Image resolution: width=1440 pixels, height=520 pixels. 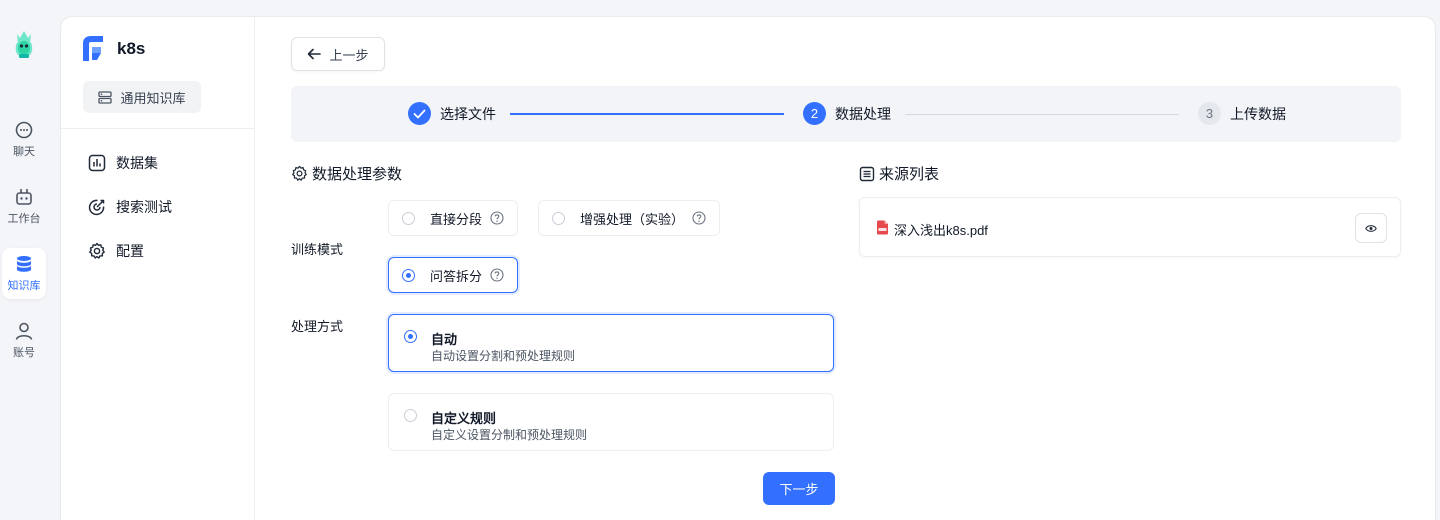 What do you see at coordinates (419, 113) in the screenshot?
I see `step-check-icon` at bounding box center [419, 113].